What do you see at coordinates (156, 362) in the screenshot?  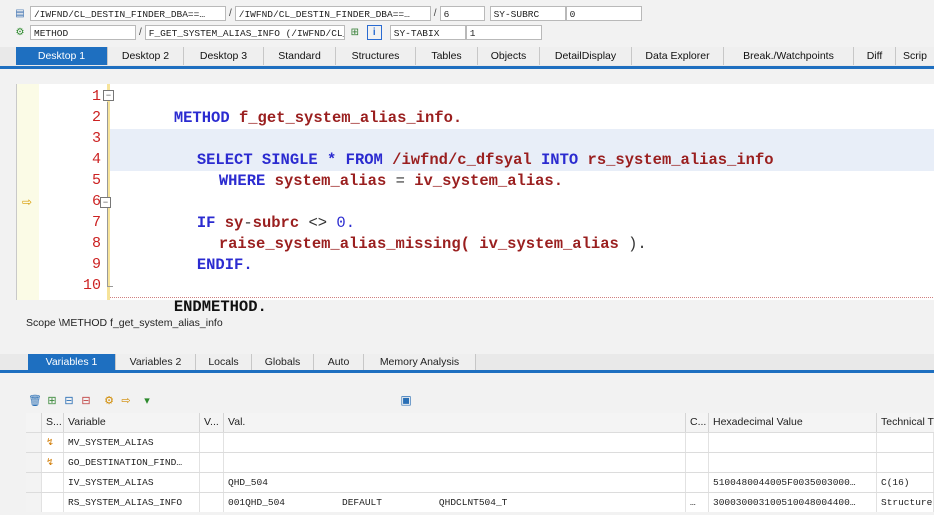 I see `tab-variables-2: Variables 2` at bounding box center [156, 362].